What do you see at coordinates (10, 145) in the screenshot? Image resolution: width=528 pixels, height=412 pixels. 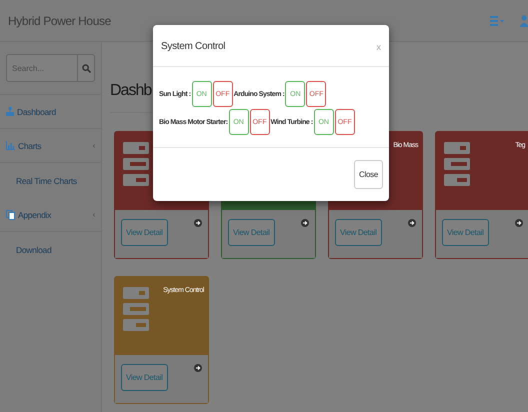 I see `bar-chart-icon` at bounding box center [10, 145].